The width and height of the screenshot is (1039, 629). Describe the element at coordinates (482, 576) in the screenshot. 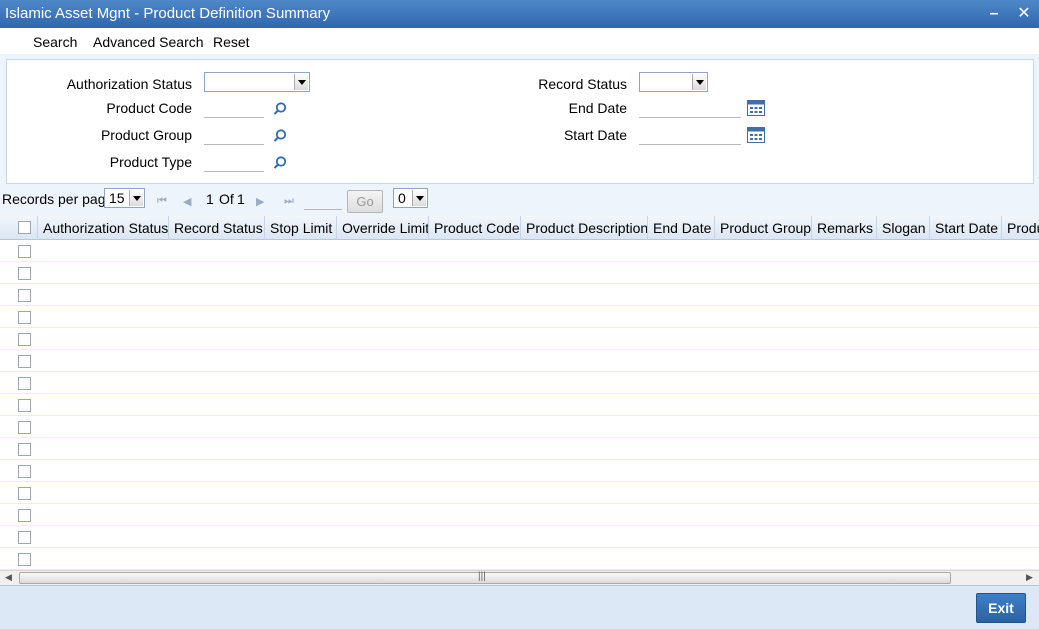

I see `grip-icon: |||` at that location.